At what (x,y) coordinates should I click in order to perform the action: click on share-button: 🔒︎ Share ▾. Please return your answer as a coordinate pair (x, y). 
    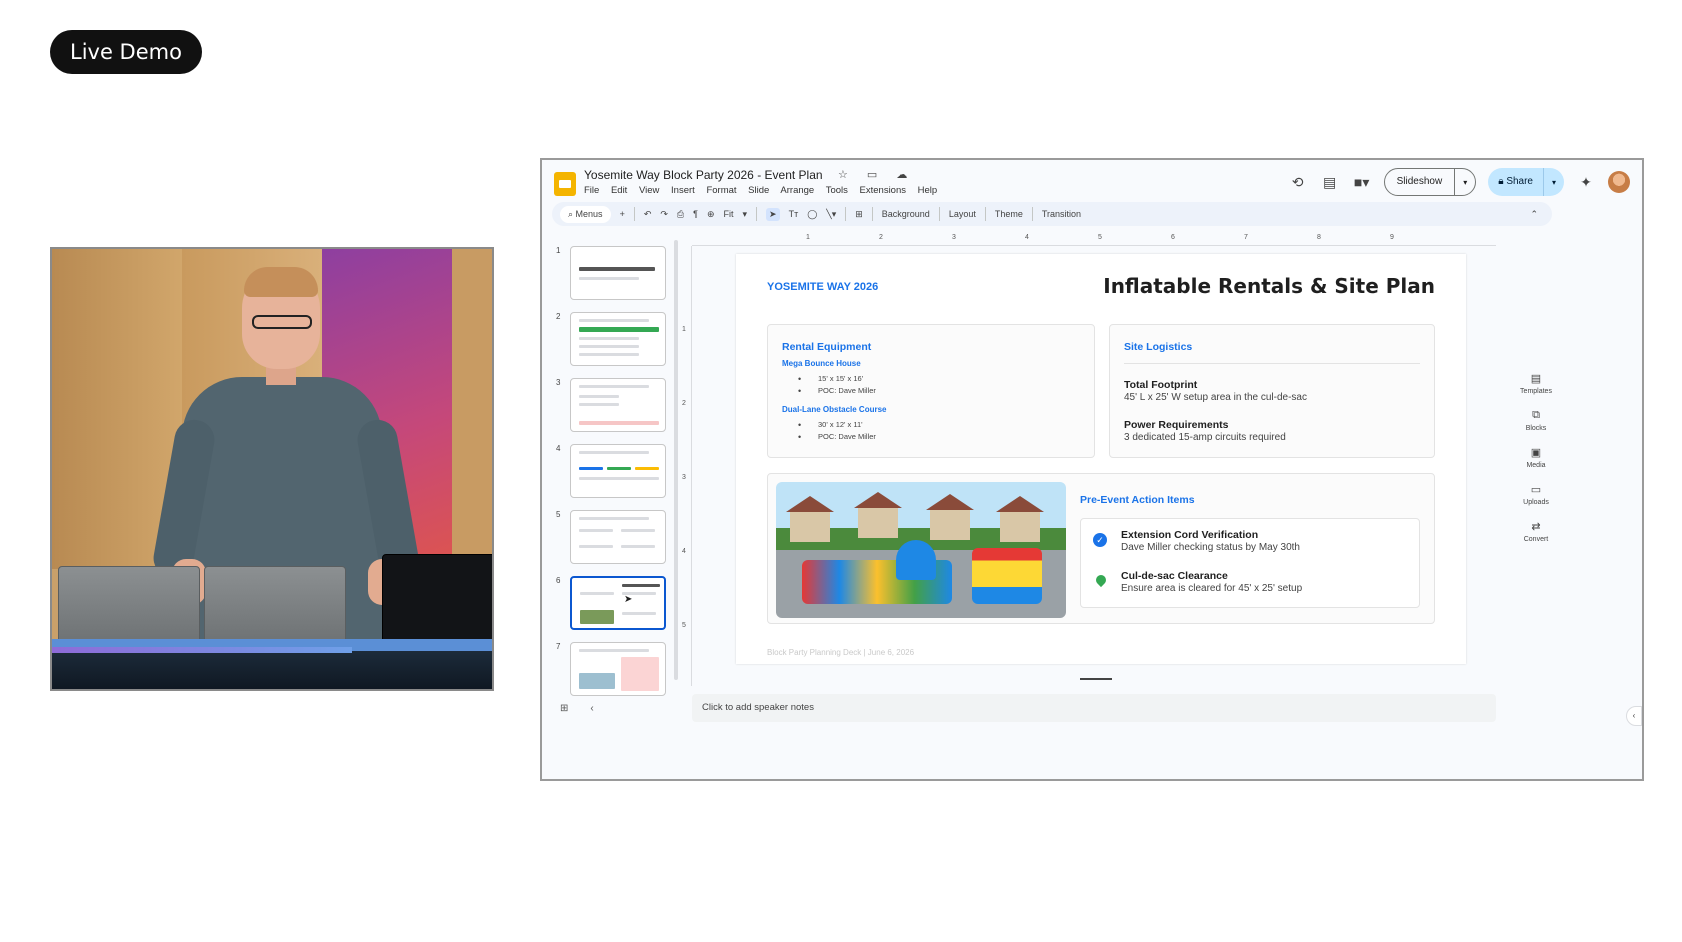
    Looking at the image, I should click on (1526, 182).